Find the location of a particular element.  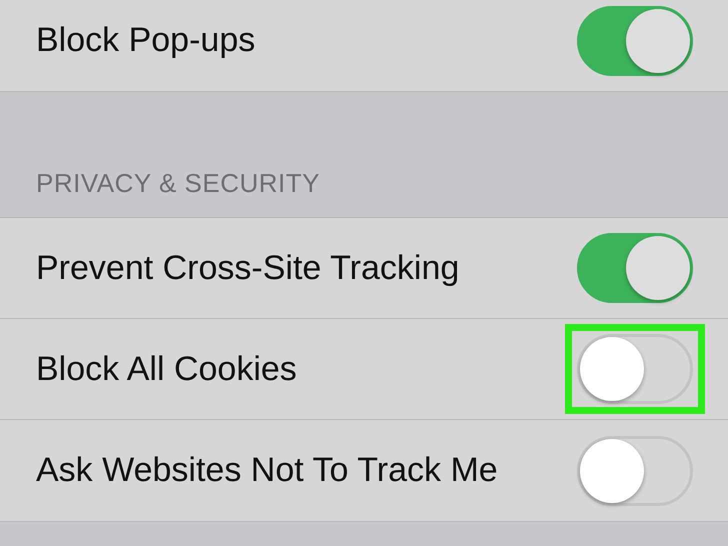

row-label: Prevent Cross-Site Tracking is located at coordinates (248, 268).